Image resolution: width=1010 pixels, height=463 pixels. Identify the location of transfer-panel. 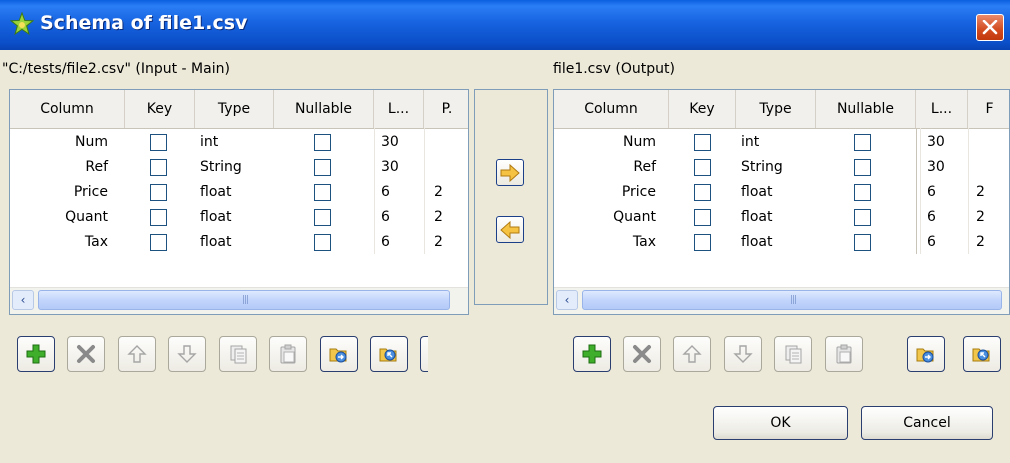
(511, 197).